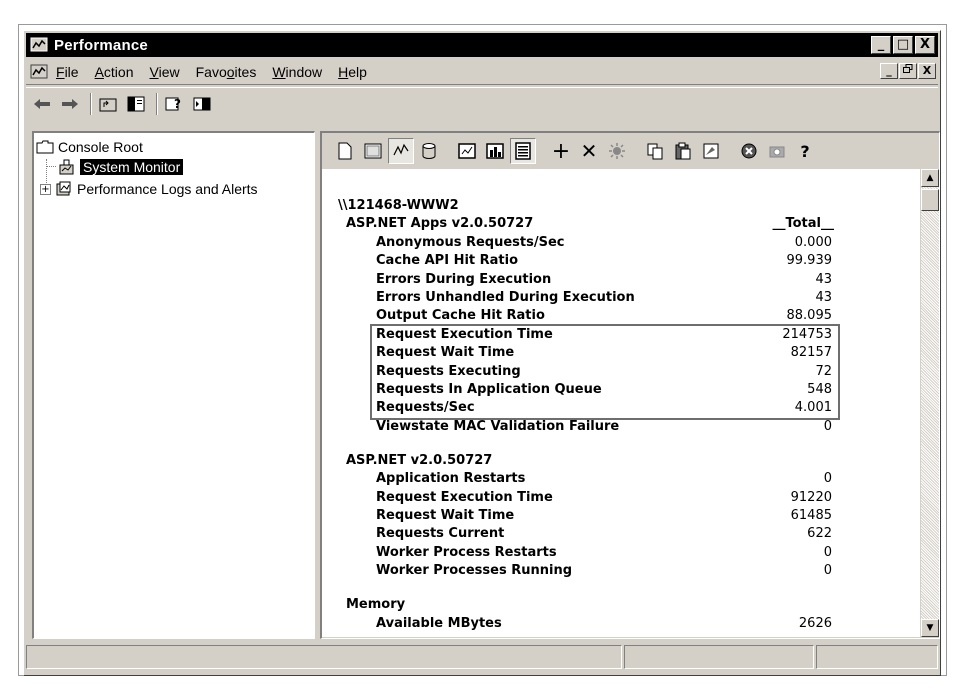 This screenshot has height=688, width=958. I want to click on view-report-icon, so click(523, 151).